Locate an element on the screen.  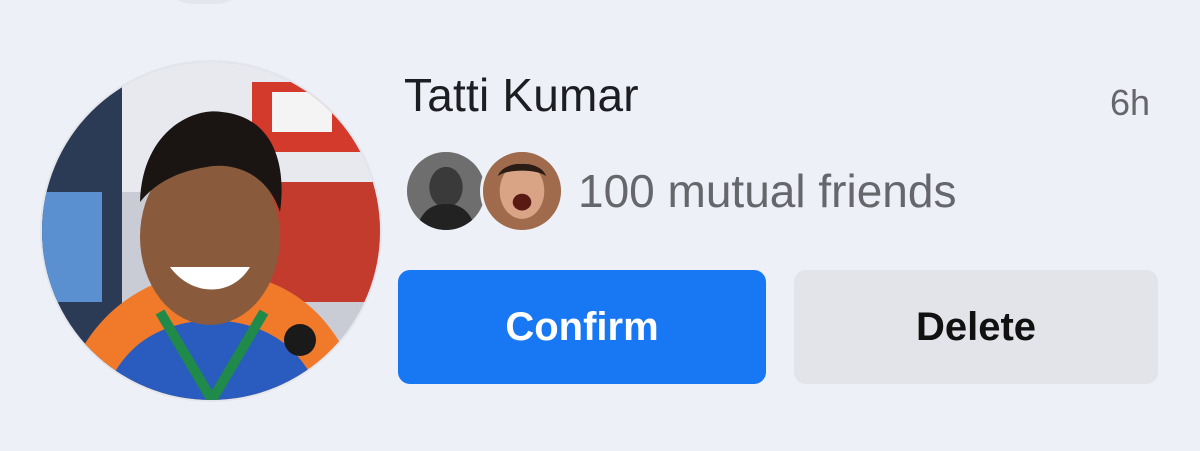
request-time: 6h is located at coordinates (1129, 102).